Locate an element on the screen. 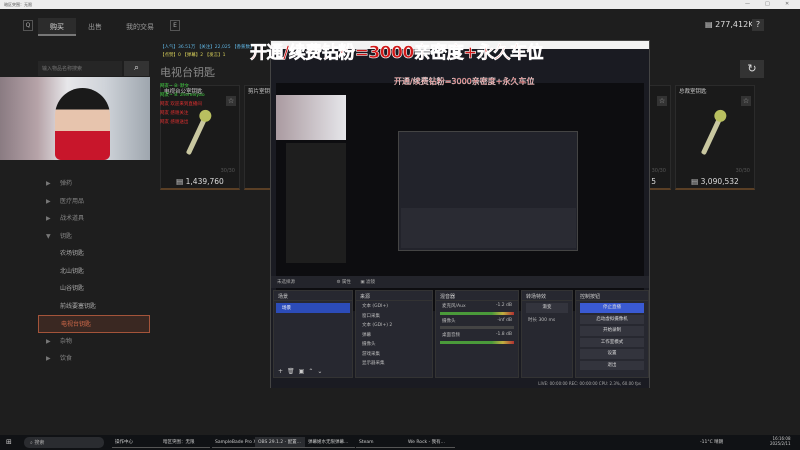 The height and width of the screenshot is (450, 800). weather: -11°C 晴朗 is located at coordinates (711, 442).